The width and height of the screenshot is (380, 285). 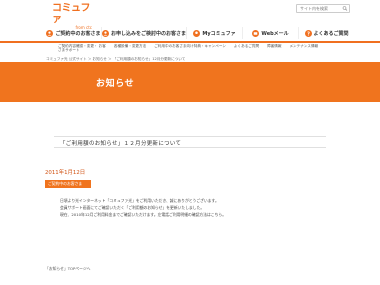 I want to click on category-tag: ご契約中のお客さま, so click(x=68, y=184).